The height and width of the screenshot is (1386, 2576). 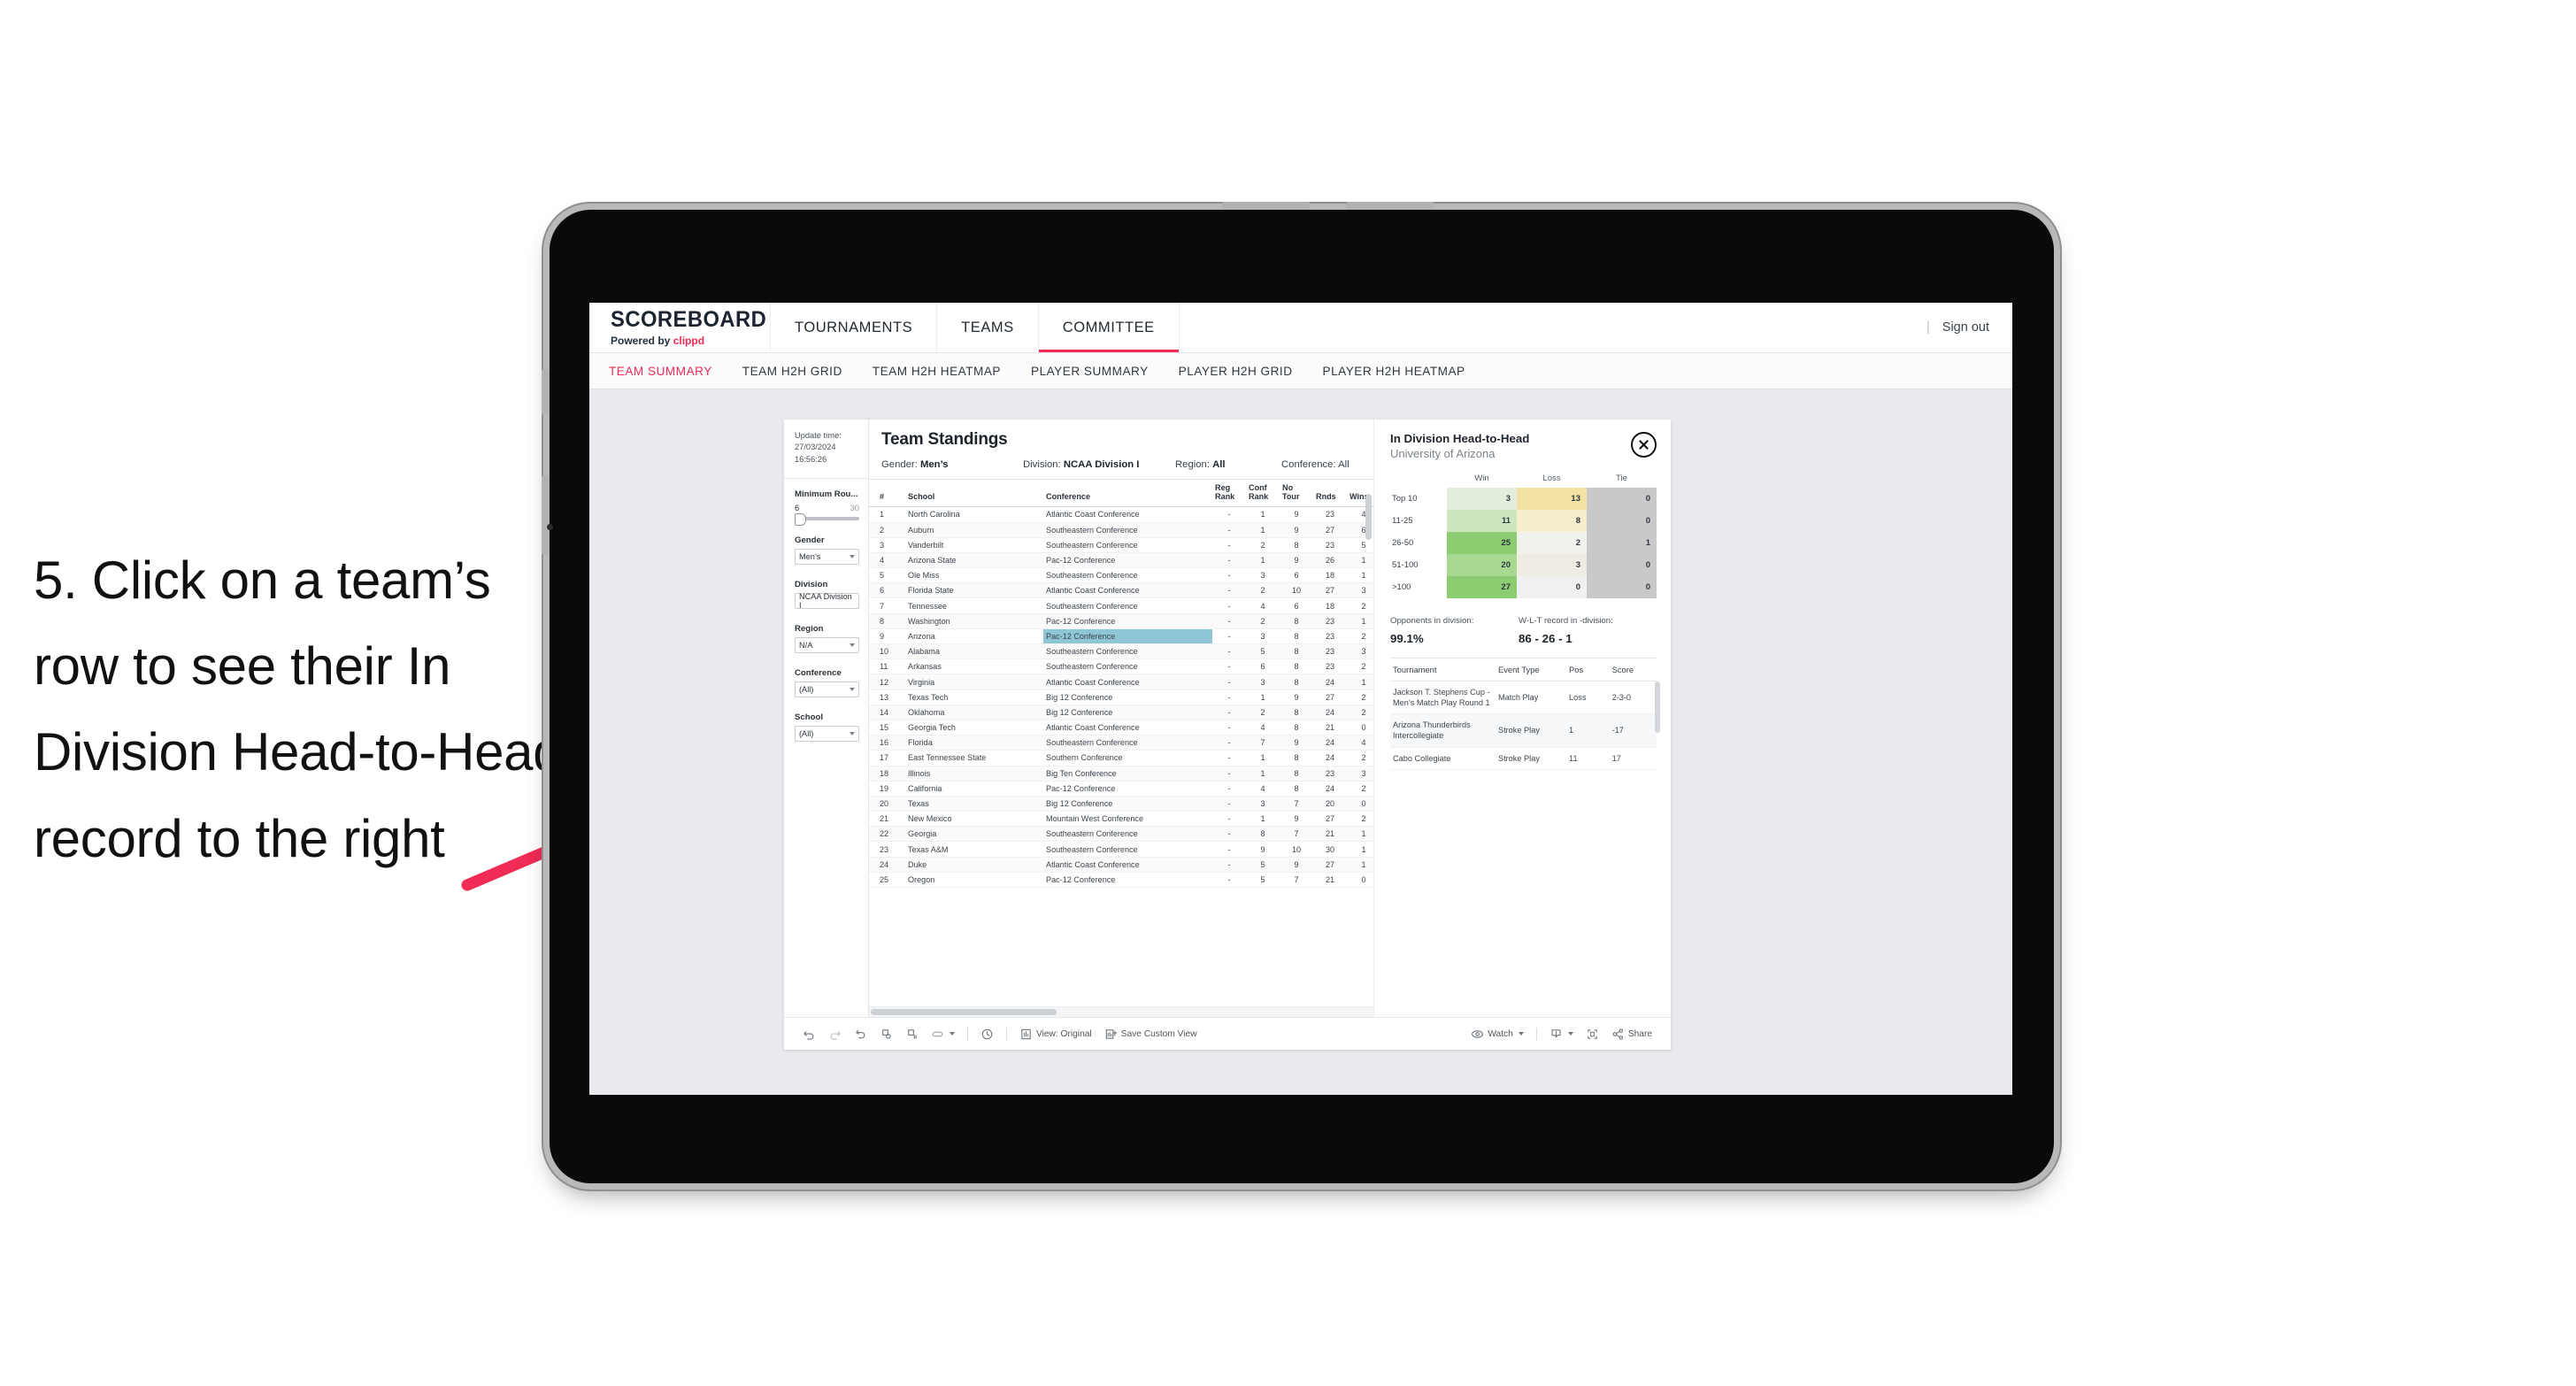 What do you see at coordinates (1121, 804) in the screenshot?
I see `table-row: 20 Texas Big 12 Conference -3 7 20 0` at bounding box center [1121, 804].